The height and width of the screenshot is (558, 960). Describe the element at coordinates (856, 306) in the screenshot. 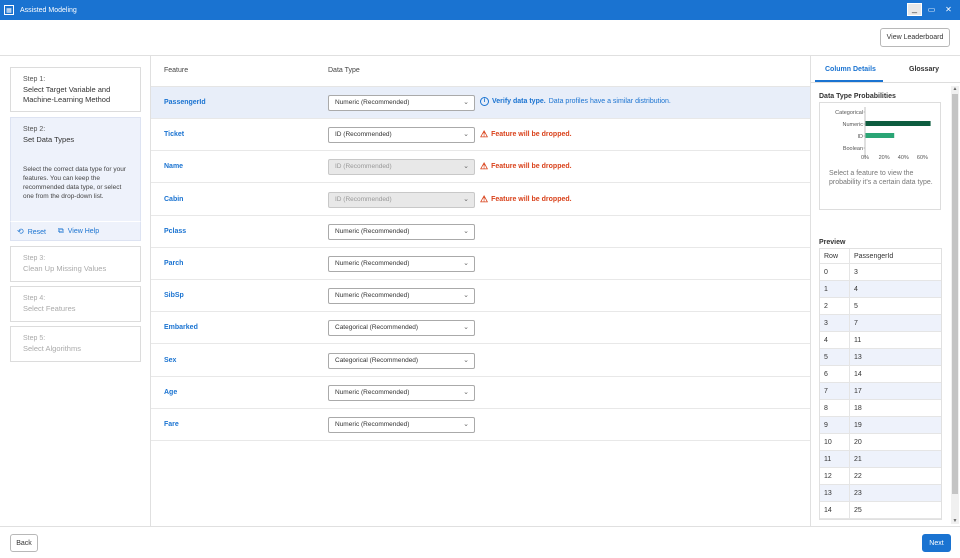

I see `passengerid-value: 5` at that location.